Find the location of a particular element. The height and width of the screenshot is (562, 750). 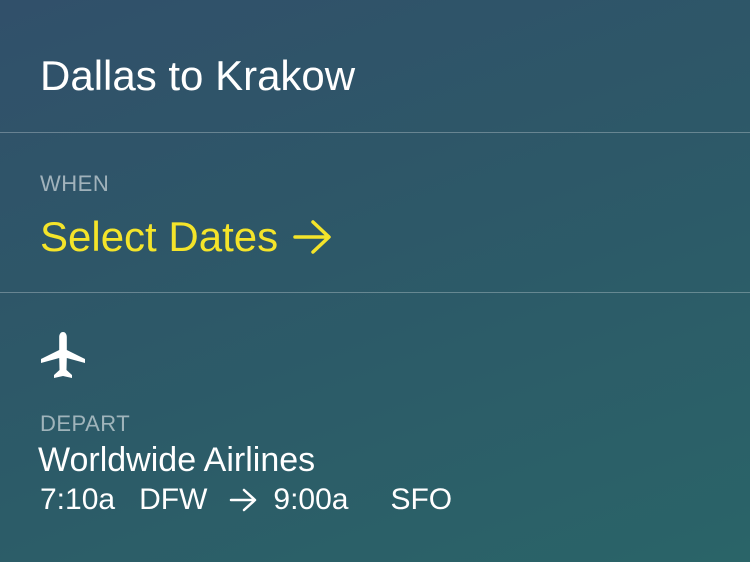

depart-airport: DFW is located at coordinates (173, 499).